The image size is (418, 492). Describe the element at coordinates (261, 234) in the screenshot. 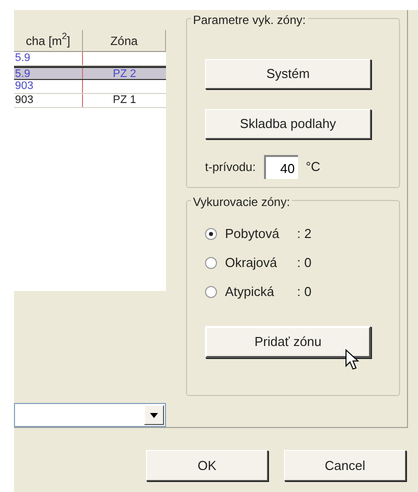

I see `radio-label: Pobytová` at that location.